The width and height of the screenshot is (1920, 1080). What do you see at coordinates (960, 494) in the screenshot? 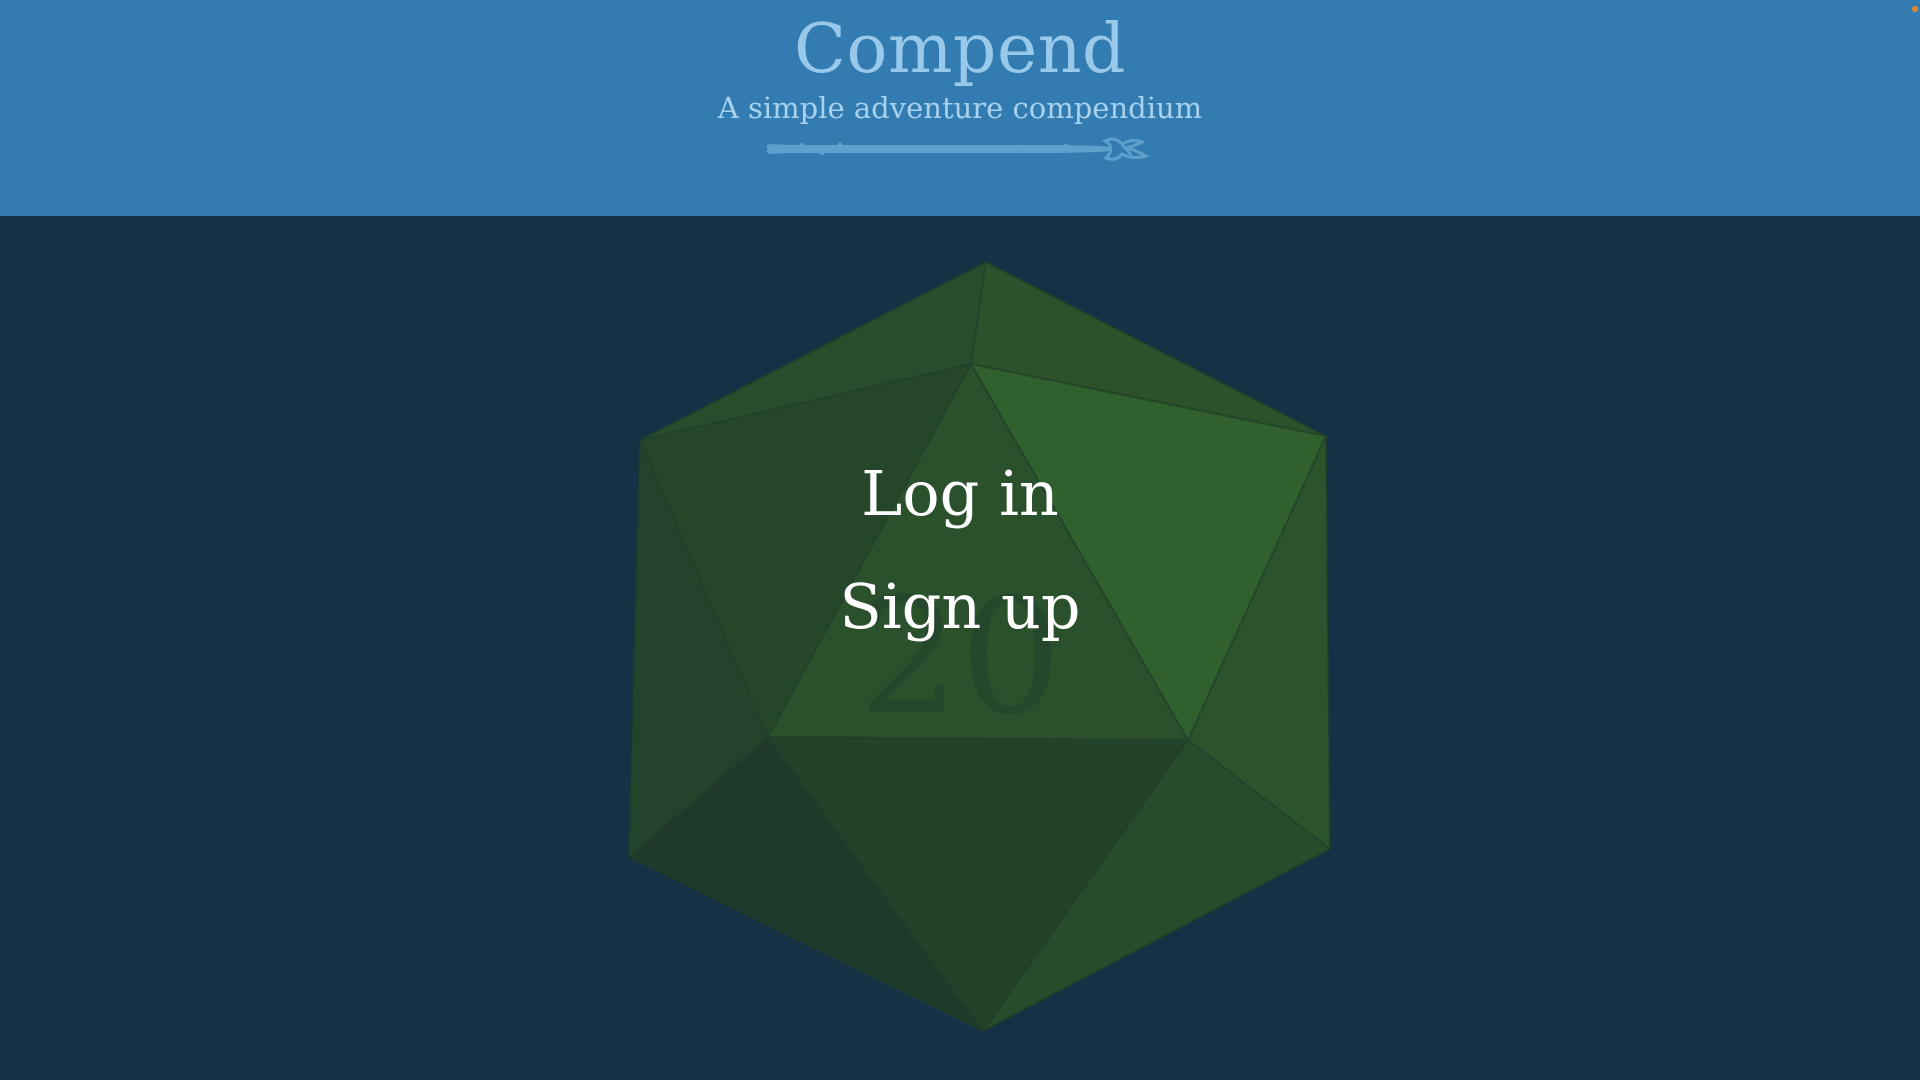
I see `login-link: Log in` at bounding box center [960, 494].